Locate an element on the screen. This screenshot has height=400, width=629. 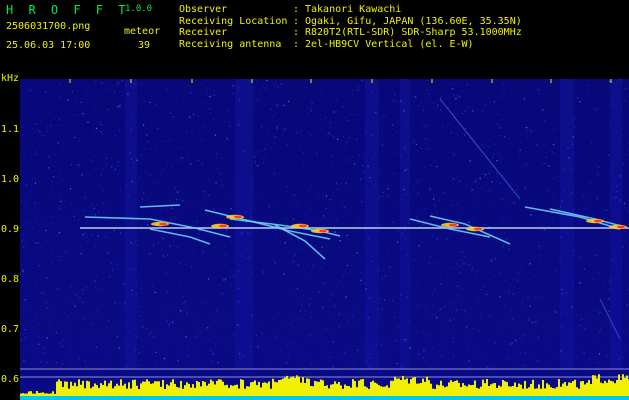
file-timestamp: 25.06.03 17:00 is located at coordinates (48, 45).